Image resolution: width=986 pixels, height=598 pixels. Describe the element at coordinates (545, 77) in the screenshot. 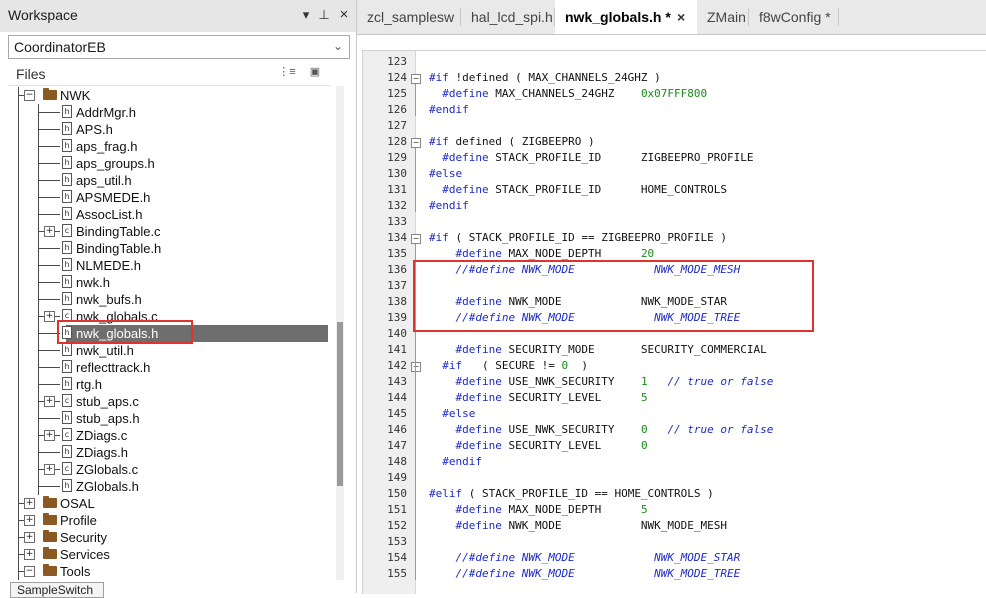

I see `code-line: #if !defined ( MAX_CHANNELS_24GHZ )` at that location.